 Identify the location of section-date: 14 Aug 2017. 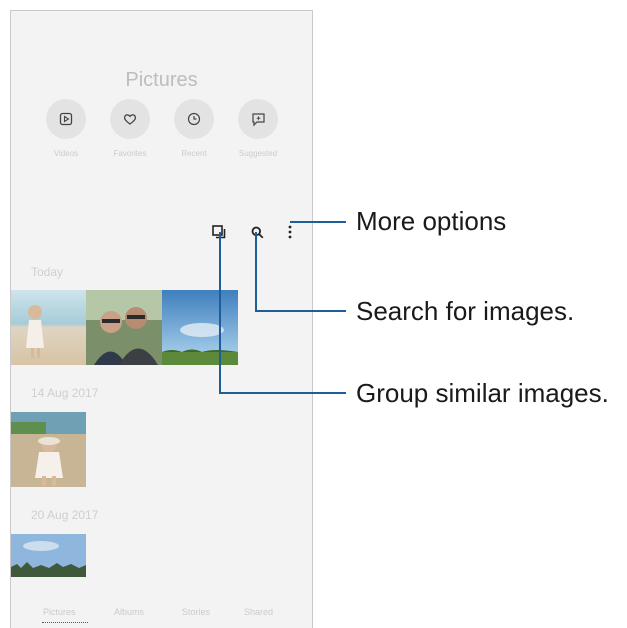
(65, 393).